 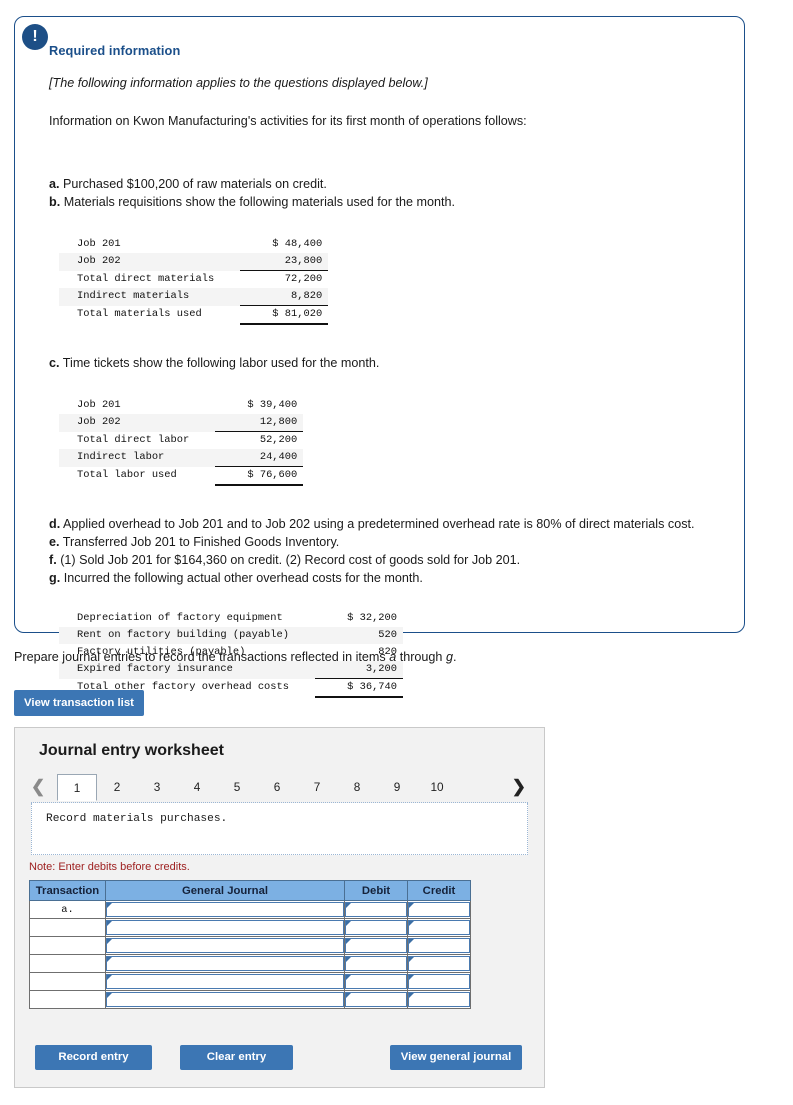 I want to click on tab-10: 10, so click(x=437, y=787).